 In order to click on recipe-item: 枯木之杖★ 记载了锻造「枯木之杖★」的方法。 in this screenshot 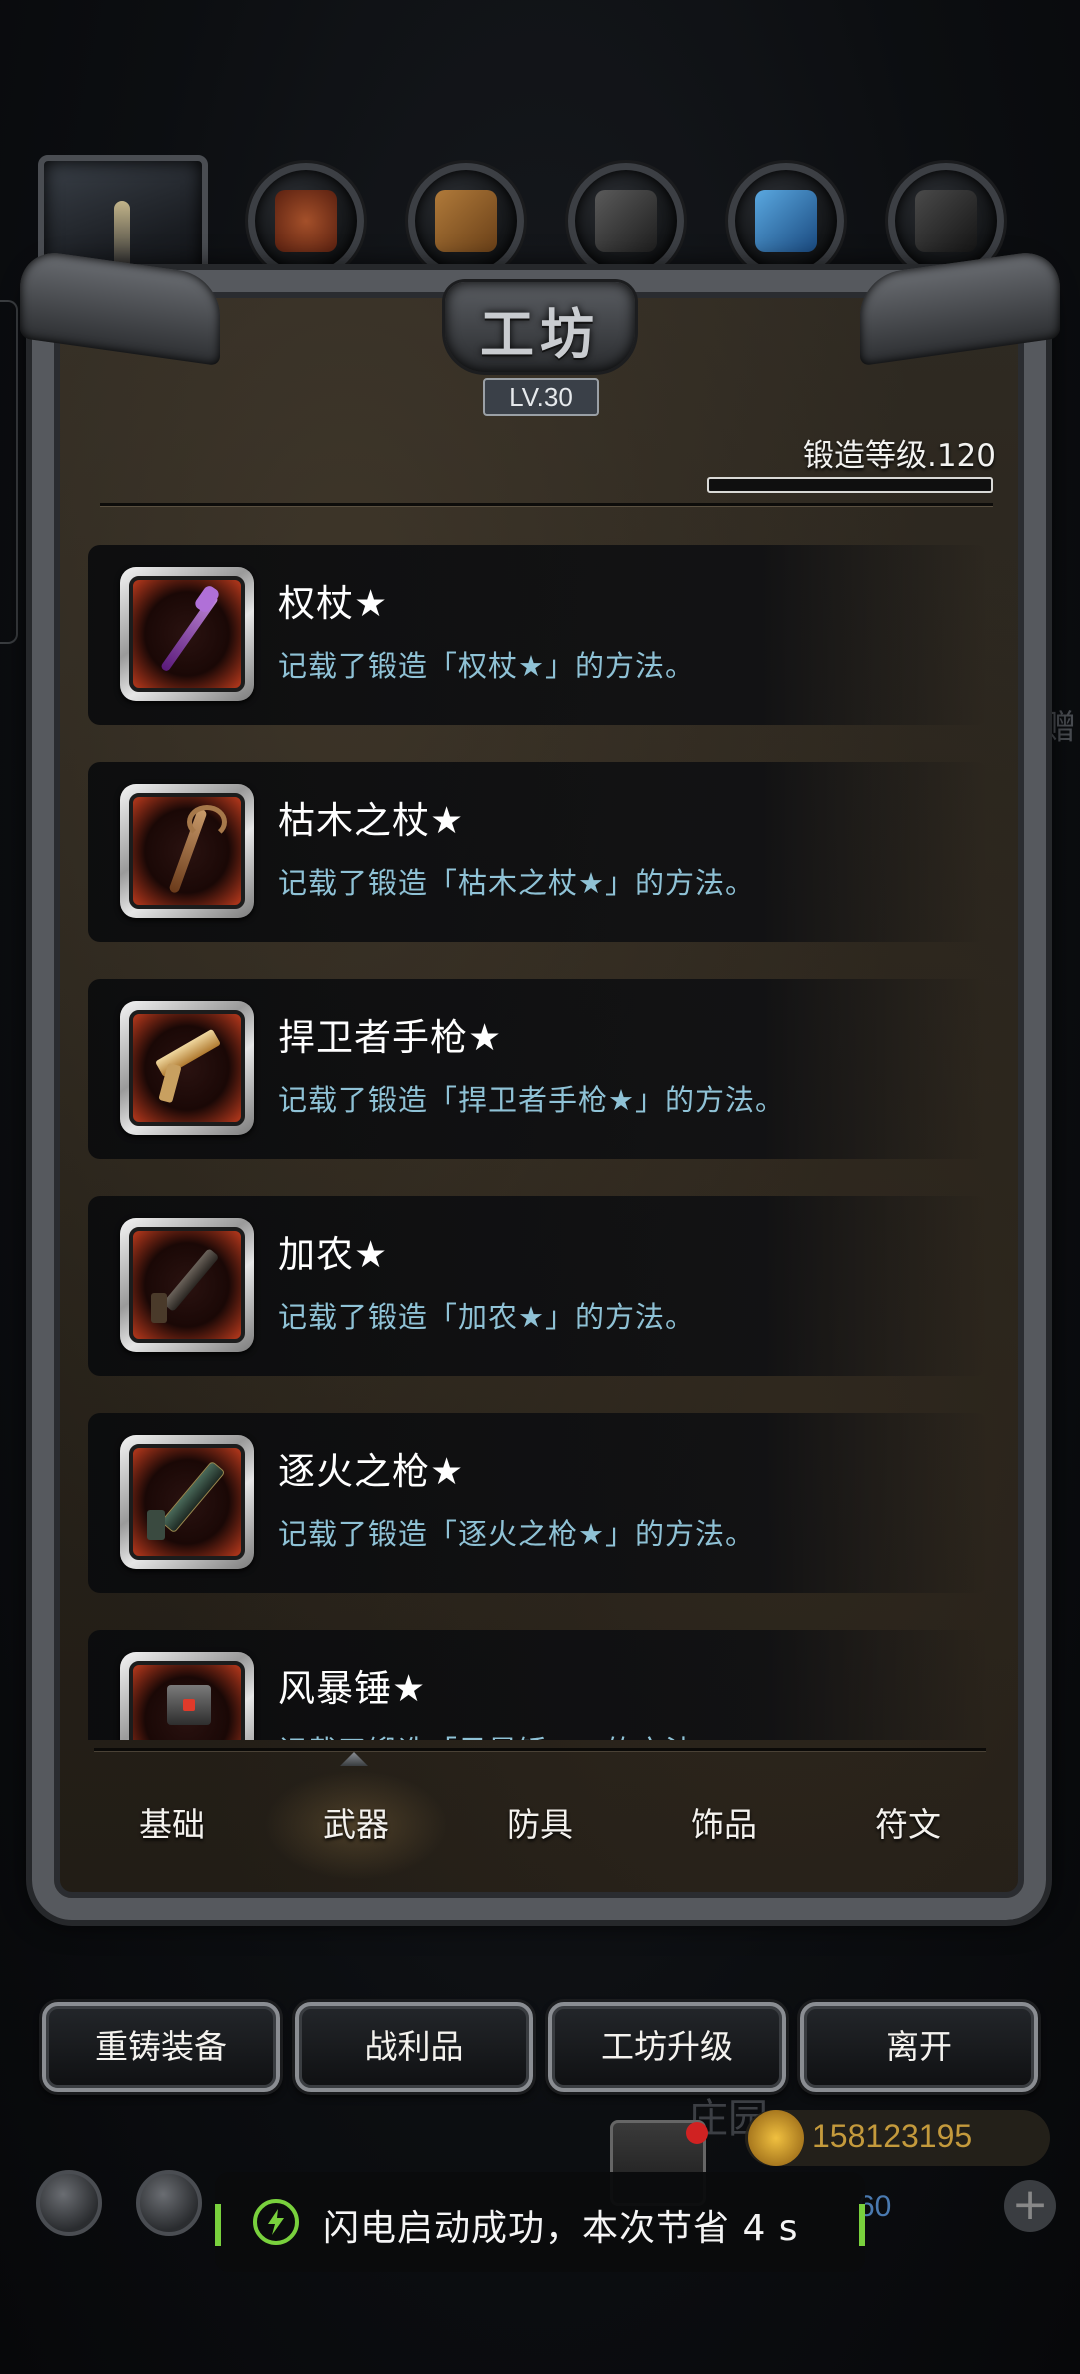, I will do `click(538, 852)`.